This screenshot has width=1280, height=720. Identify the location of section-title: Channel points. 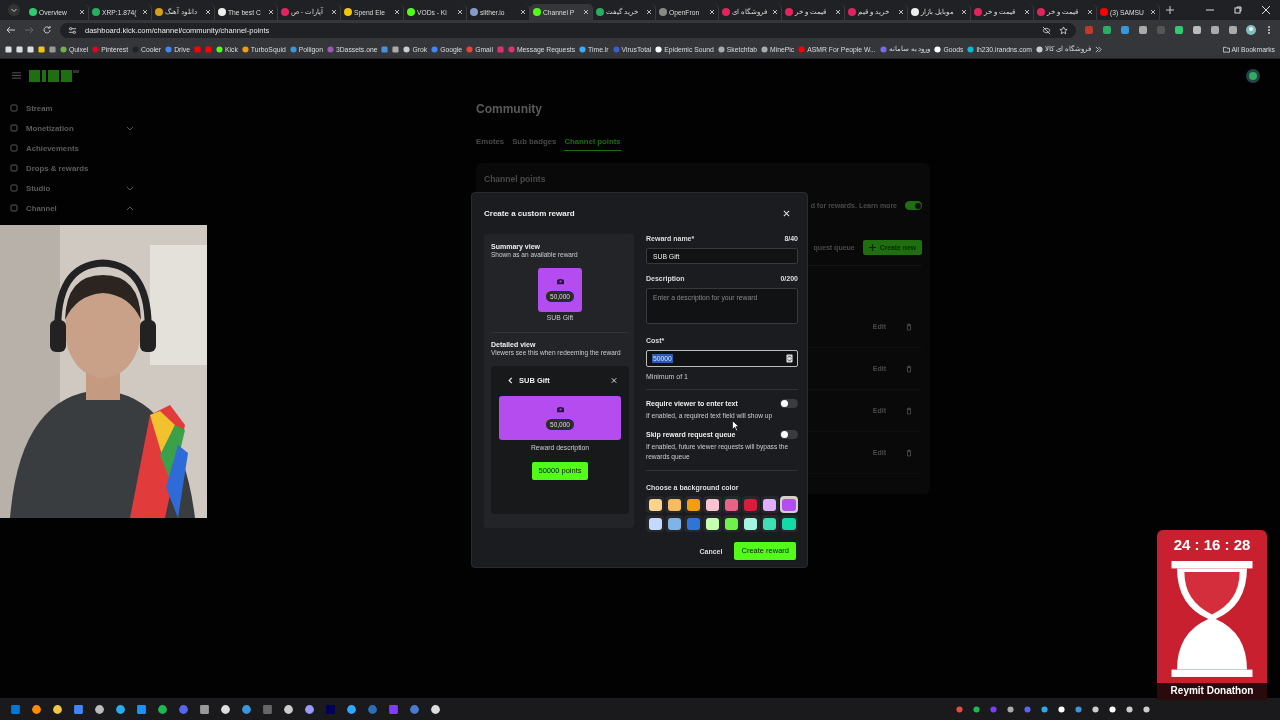
(515, 179).